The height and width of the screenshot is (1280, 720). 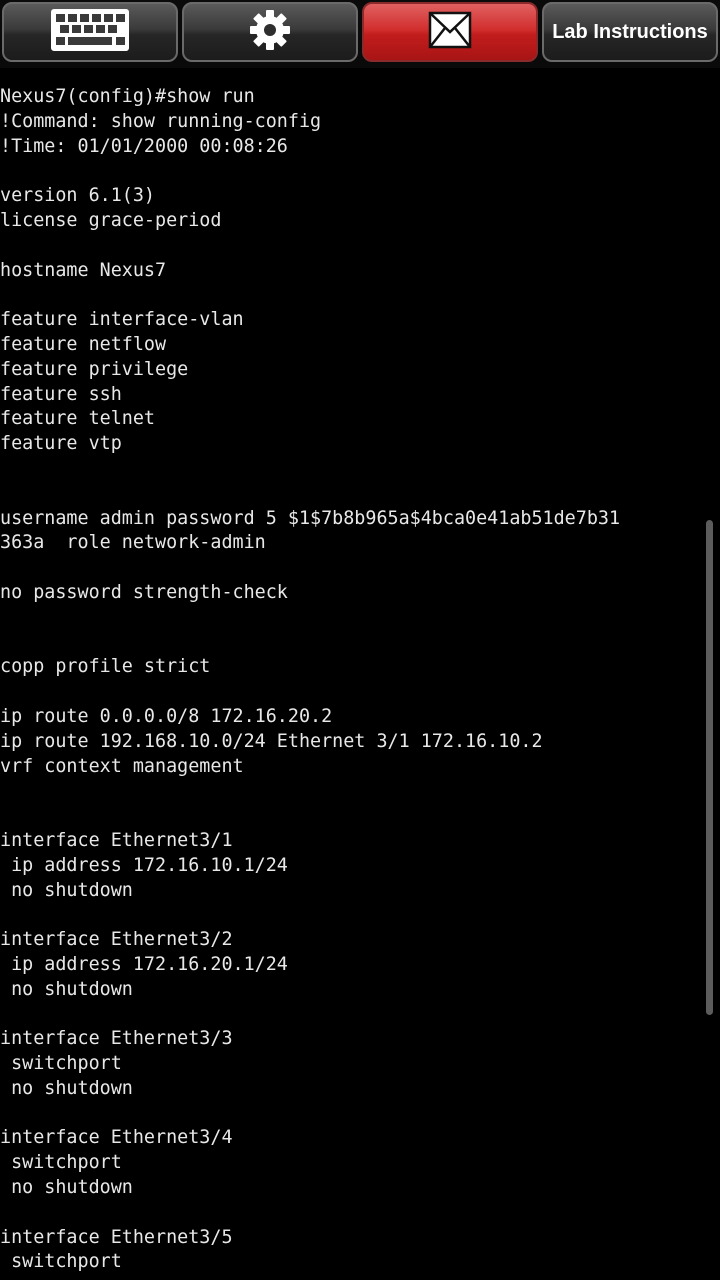 I want to click on terminal-line: copp profile strict, so click(x=105, y=667).